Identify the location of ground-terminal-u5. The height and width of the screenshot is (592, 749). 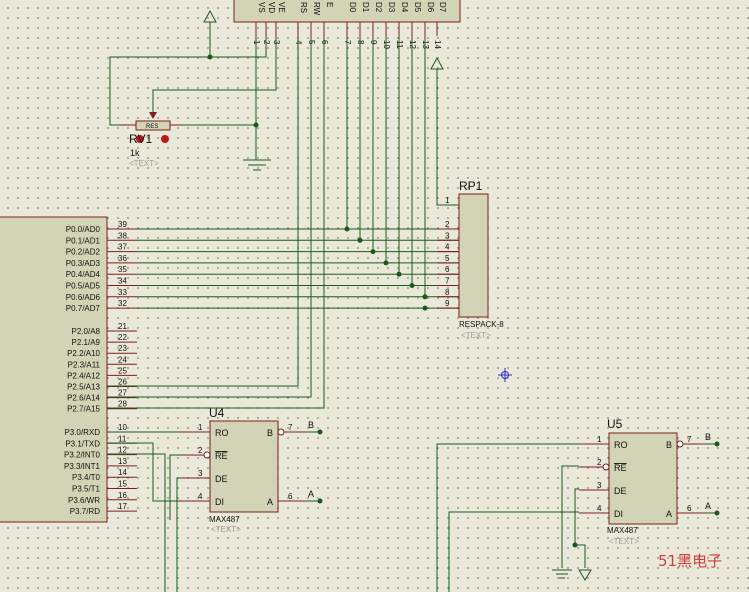
(562, 574).